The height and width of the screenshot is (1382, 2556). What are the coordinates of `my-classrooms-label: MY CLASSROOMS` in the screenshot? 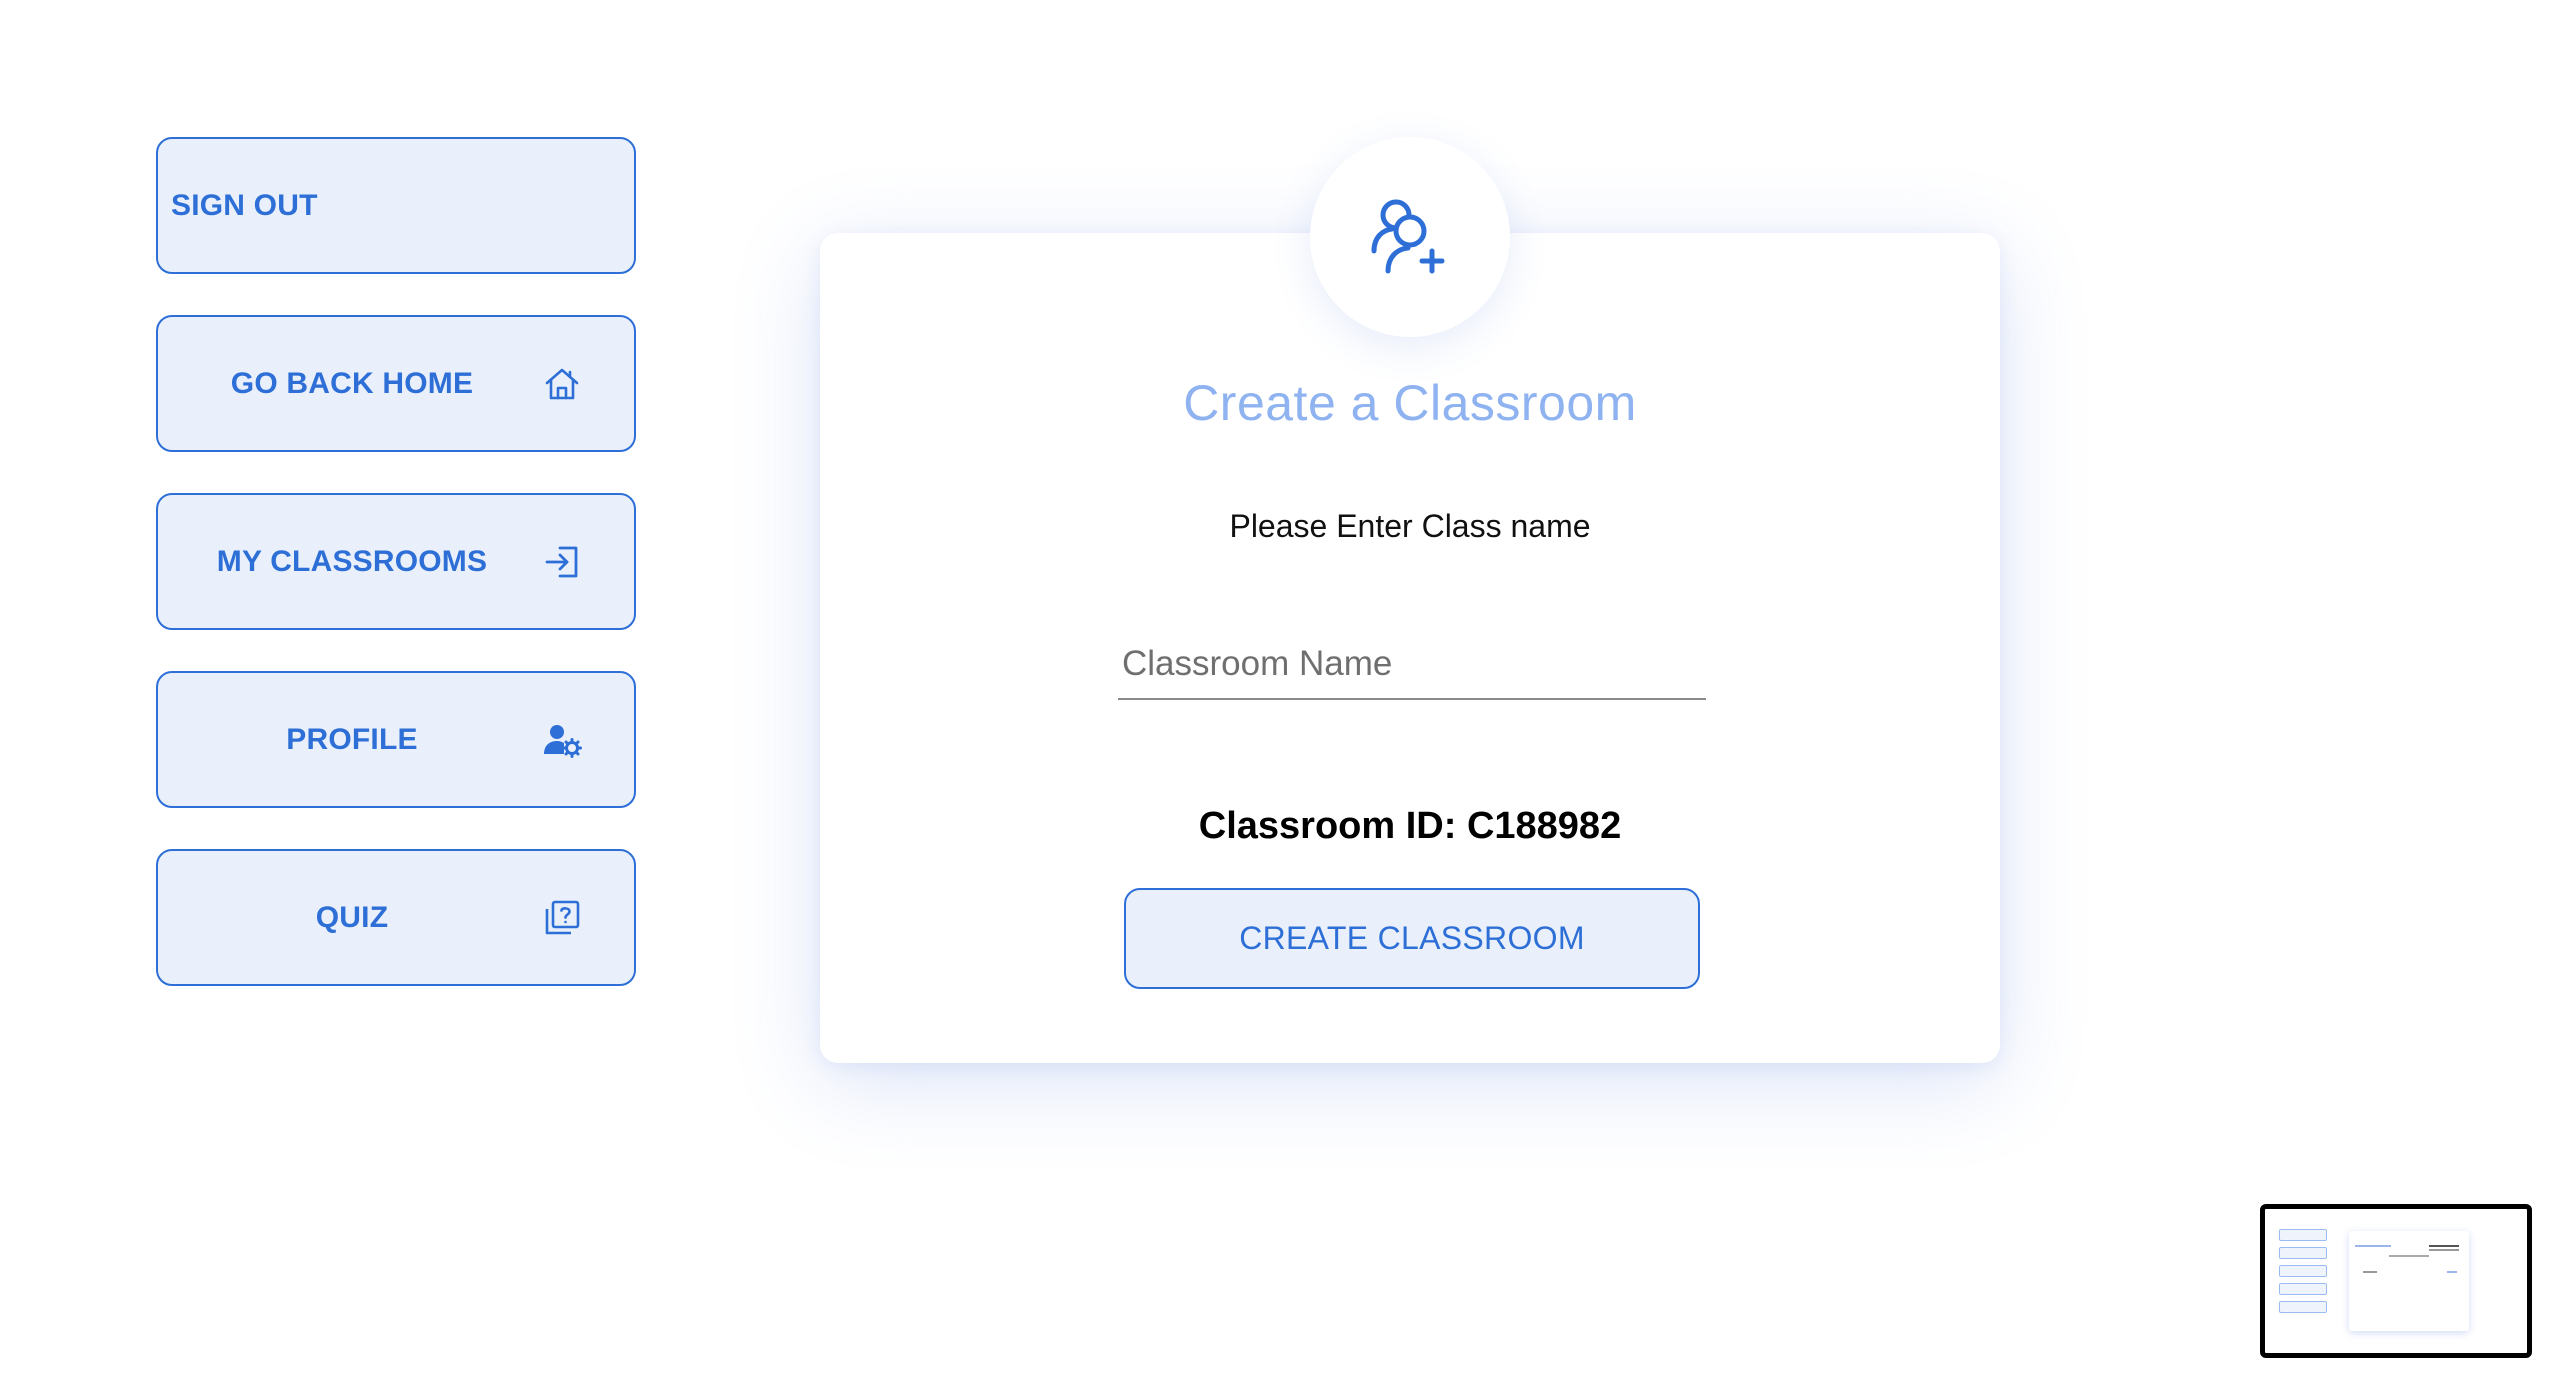 It's located at (352, 561).